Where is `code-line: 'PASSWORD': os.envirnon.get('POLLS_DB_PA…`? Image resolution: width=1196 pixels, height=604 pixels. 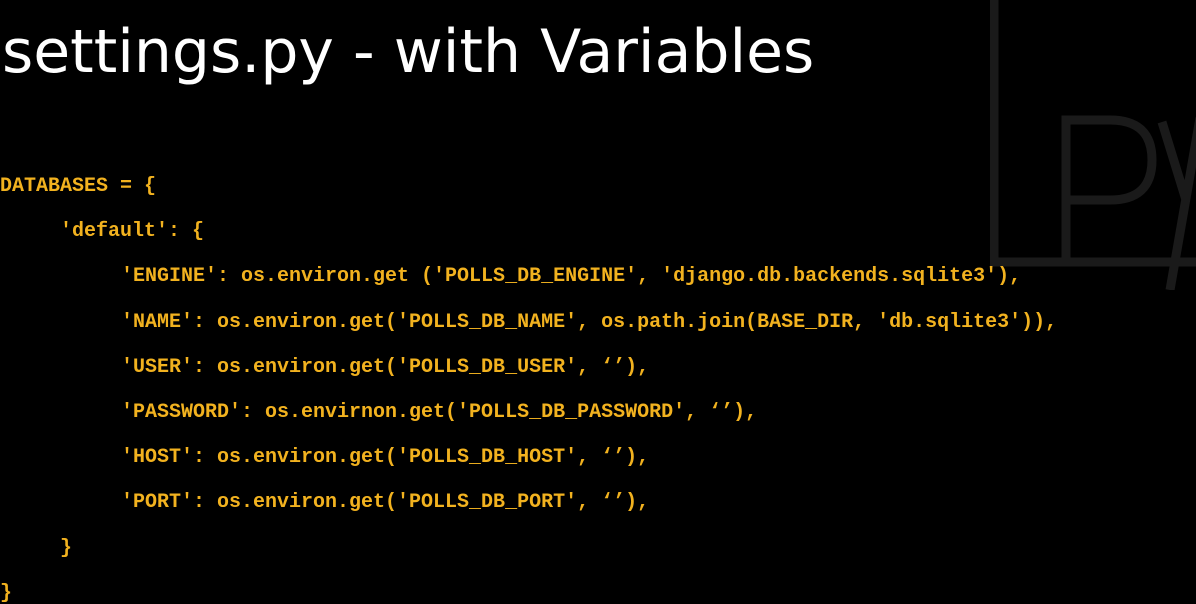 code-line: 'PASSWORD': os.envirnon.get('POLLS_DB_PA… is located at coordinates (439, 412).